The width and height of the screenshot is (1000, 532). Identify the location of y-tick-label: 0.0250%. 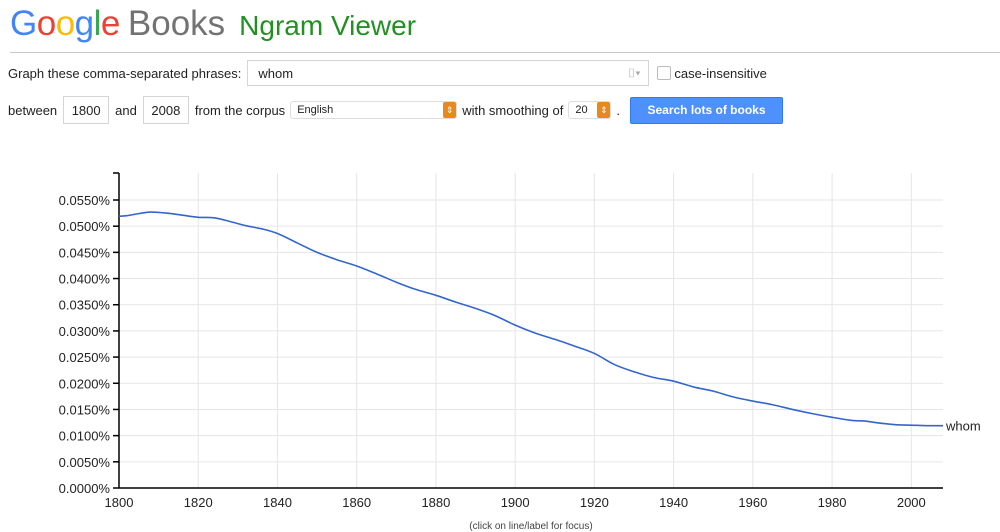
(85, 357).